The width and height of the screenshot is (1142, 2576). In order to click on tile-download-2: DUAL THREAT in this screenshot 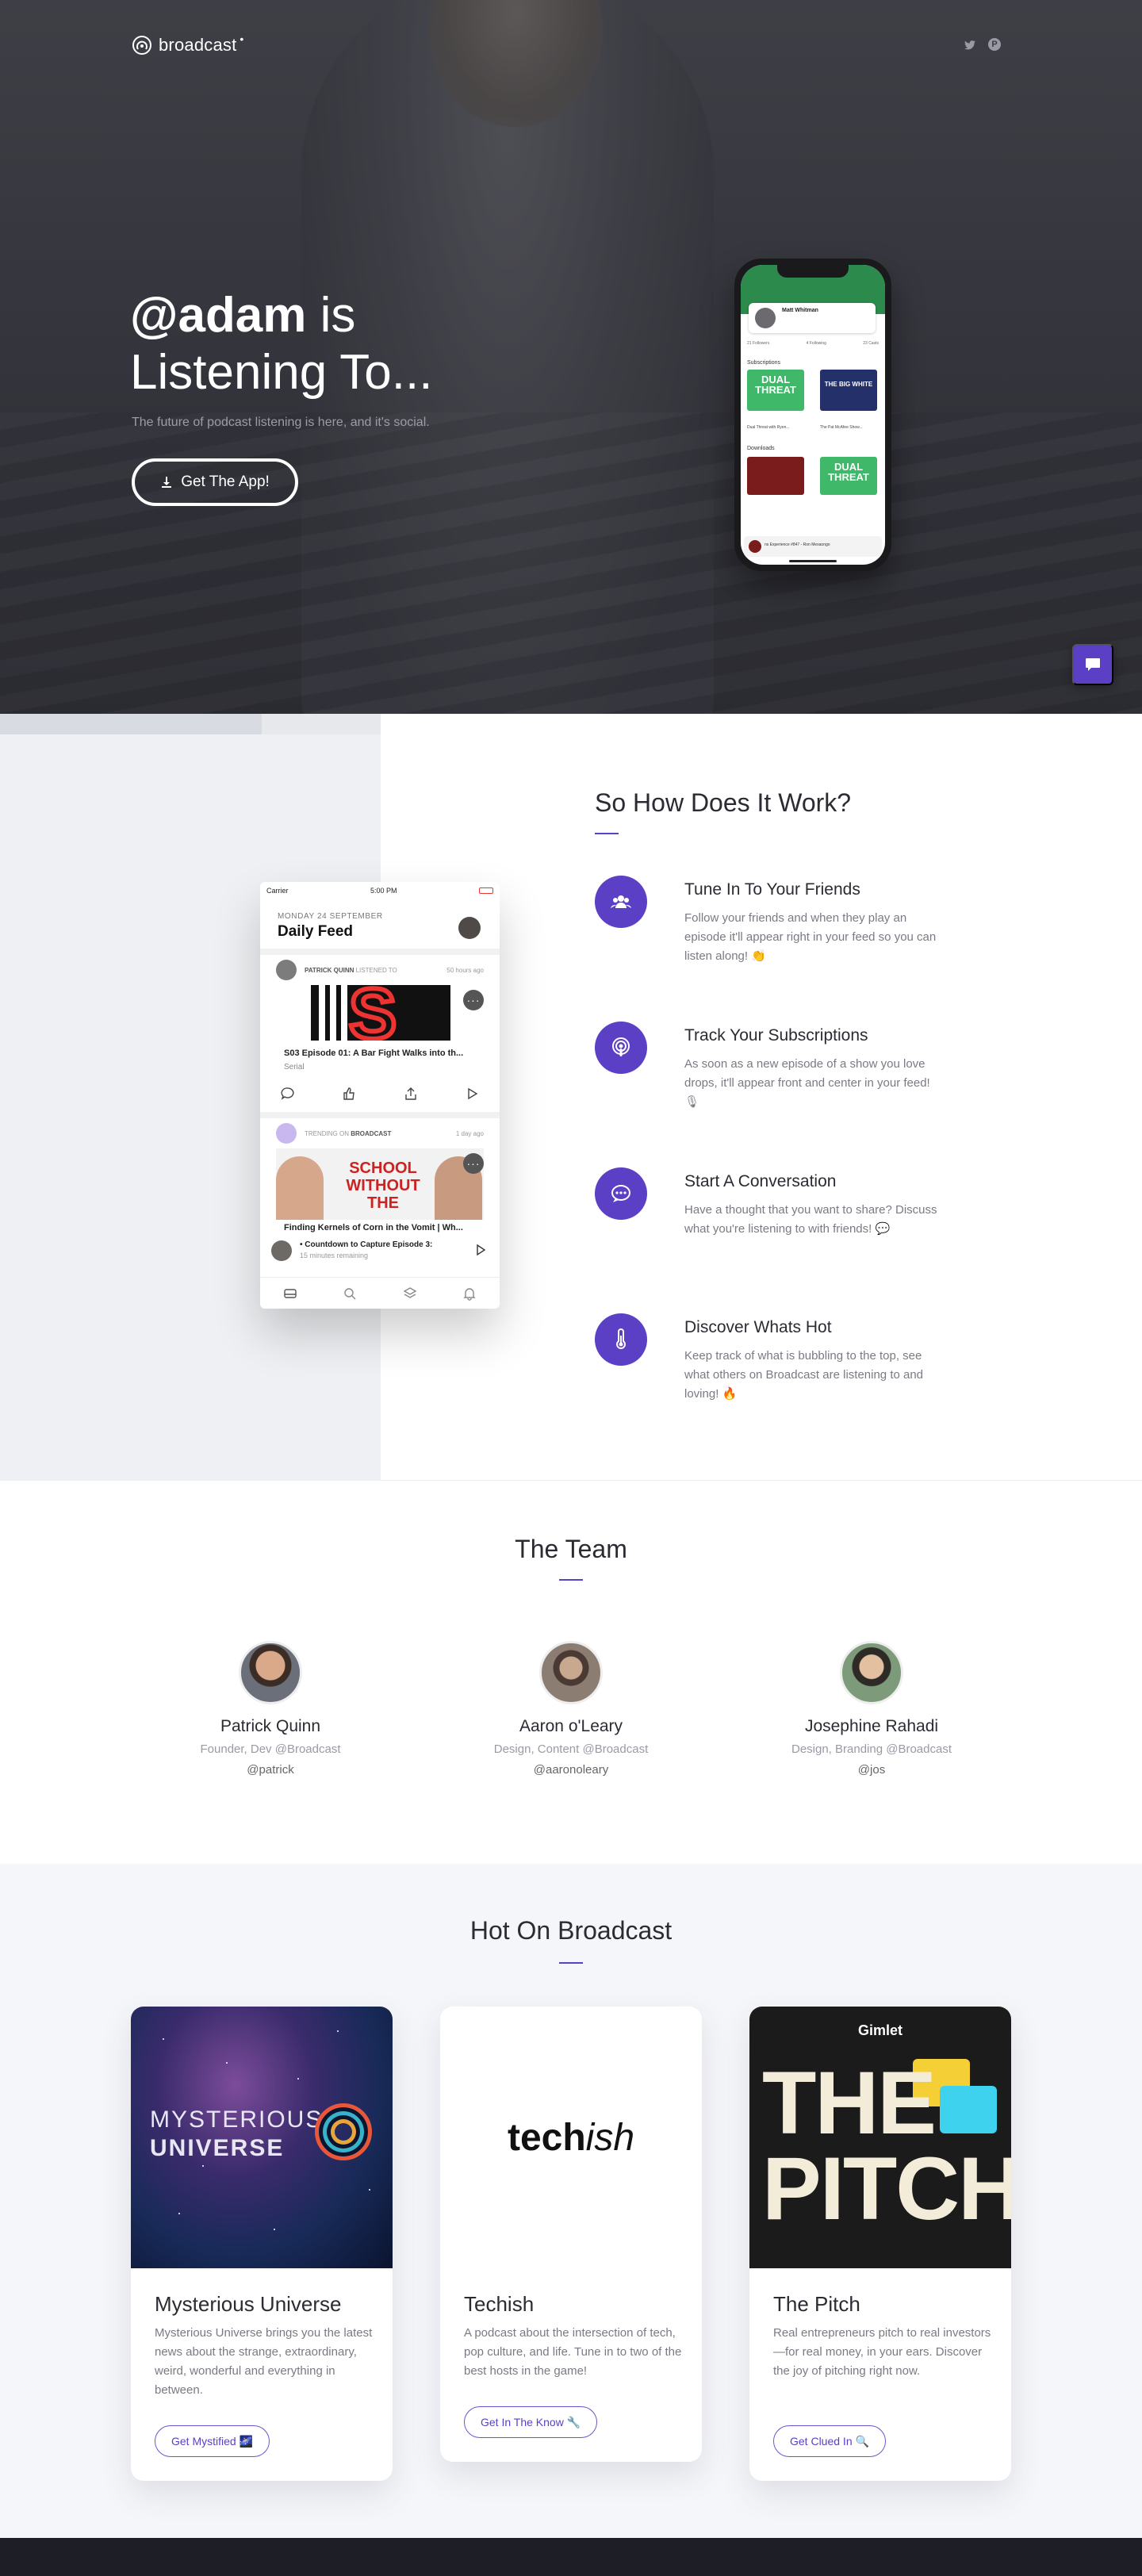, I will do `click(848, 476)`.